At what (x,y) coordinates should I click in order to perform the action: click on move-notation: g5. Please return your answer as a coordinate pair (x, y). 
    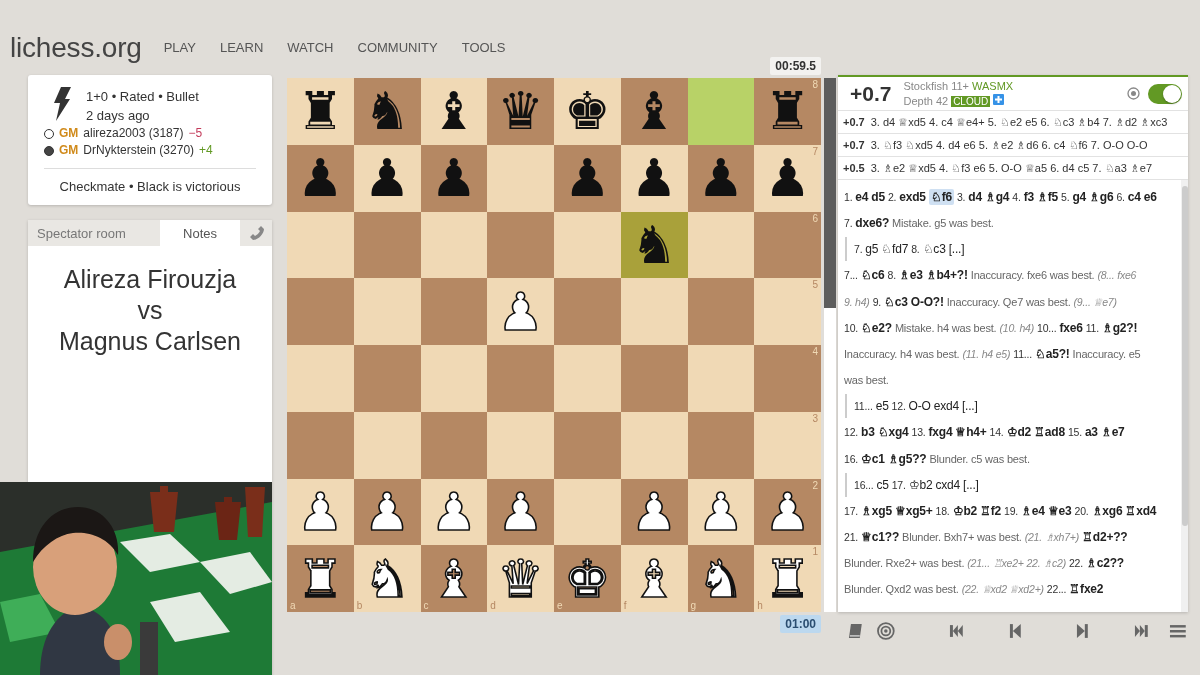
    Looking at the image, I should click on (872, 249).